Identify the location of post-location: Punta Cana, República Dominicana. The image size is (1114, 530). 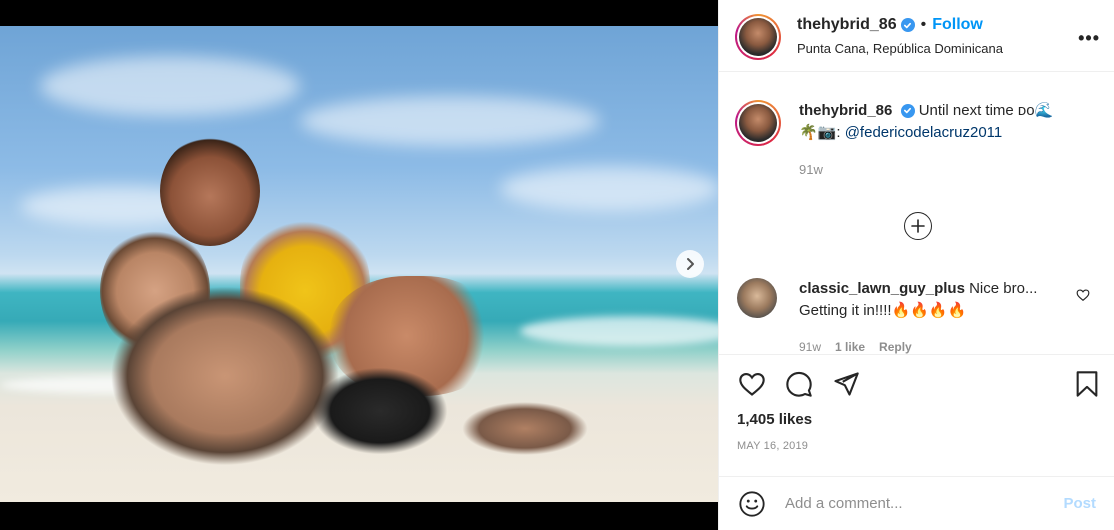
(900, 48).